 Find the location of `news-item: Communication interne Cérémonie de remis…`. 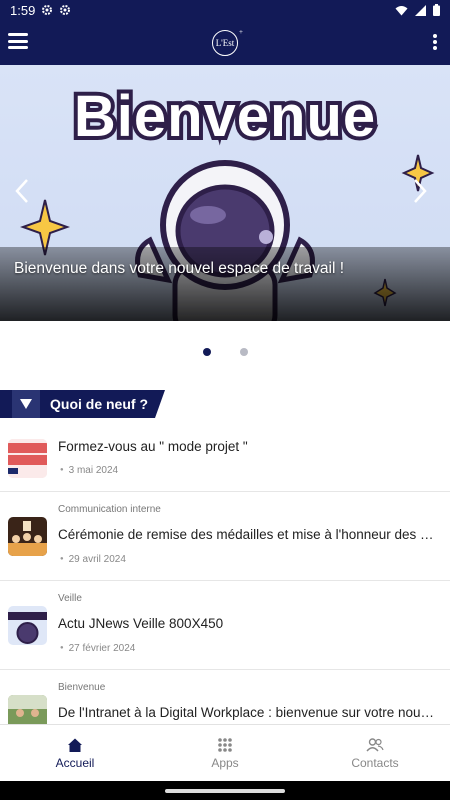

news-item: Communication interne Cérémonie de remis… is located at coordinates (225, 536).